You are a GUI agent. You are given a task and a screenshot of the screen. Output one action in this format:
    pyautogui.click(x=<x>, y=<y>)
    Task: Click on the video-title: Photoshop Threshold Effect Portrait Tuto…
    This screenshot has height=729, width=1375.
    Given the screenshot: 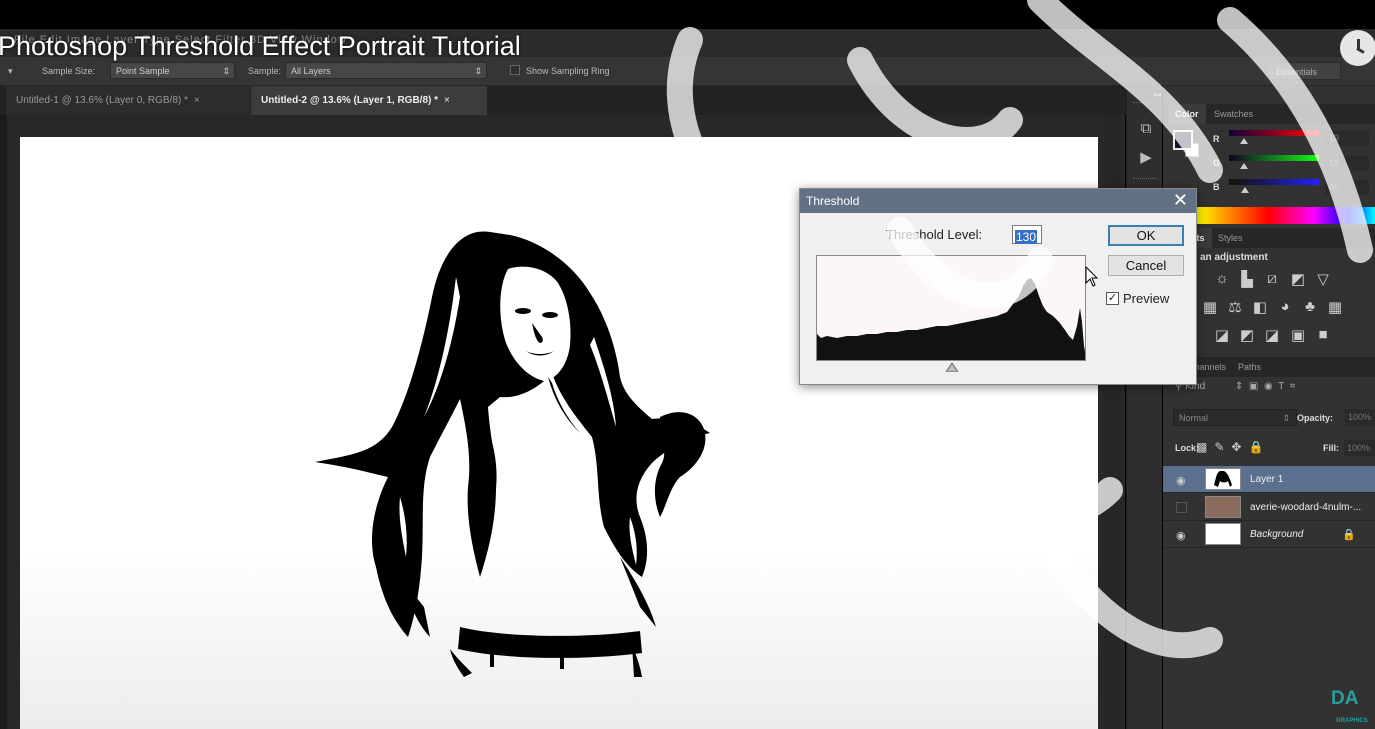 What is the action you would take?
    pyautogui.click(x=260, y=46)
    